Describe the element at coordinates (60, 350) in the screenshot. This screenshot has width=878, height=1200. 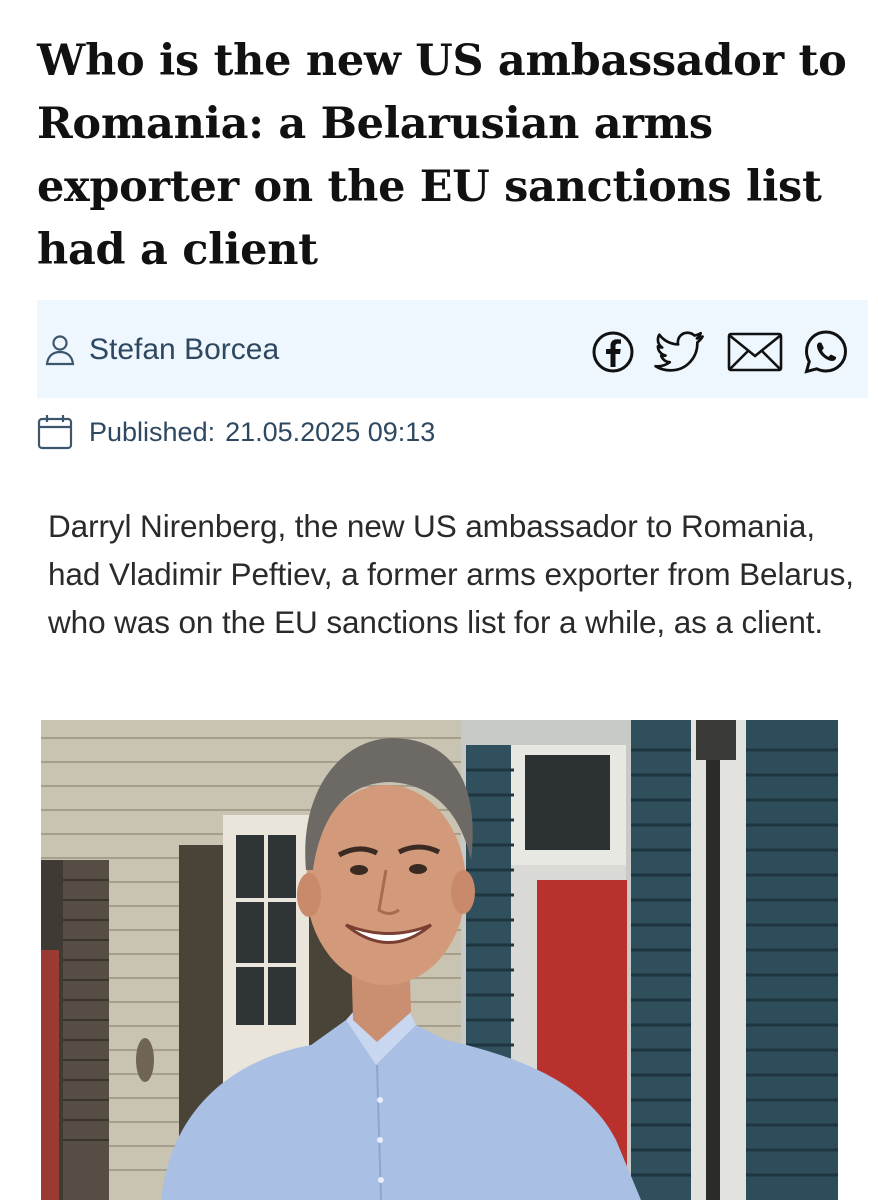
I see `user-icon` at that location.